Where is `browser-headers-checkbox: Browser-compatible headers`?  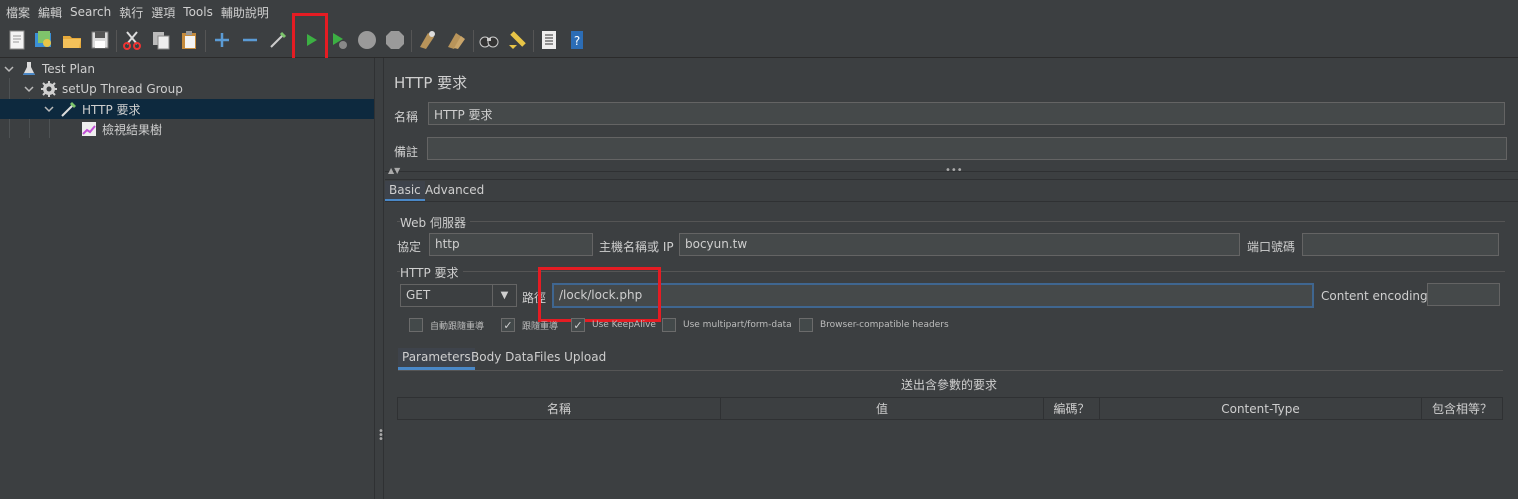 browser-headers-checkbox: Browser-compatible headers is located at coordinates (874, 325).